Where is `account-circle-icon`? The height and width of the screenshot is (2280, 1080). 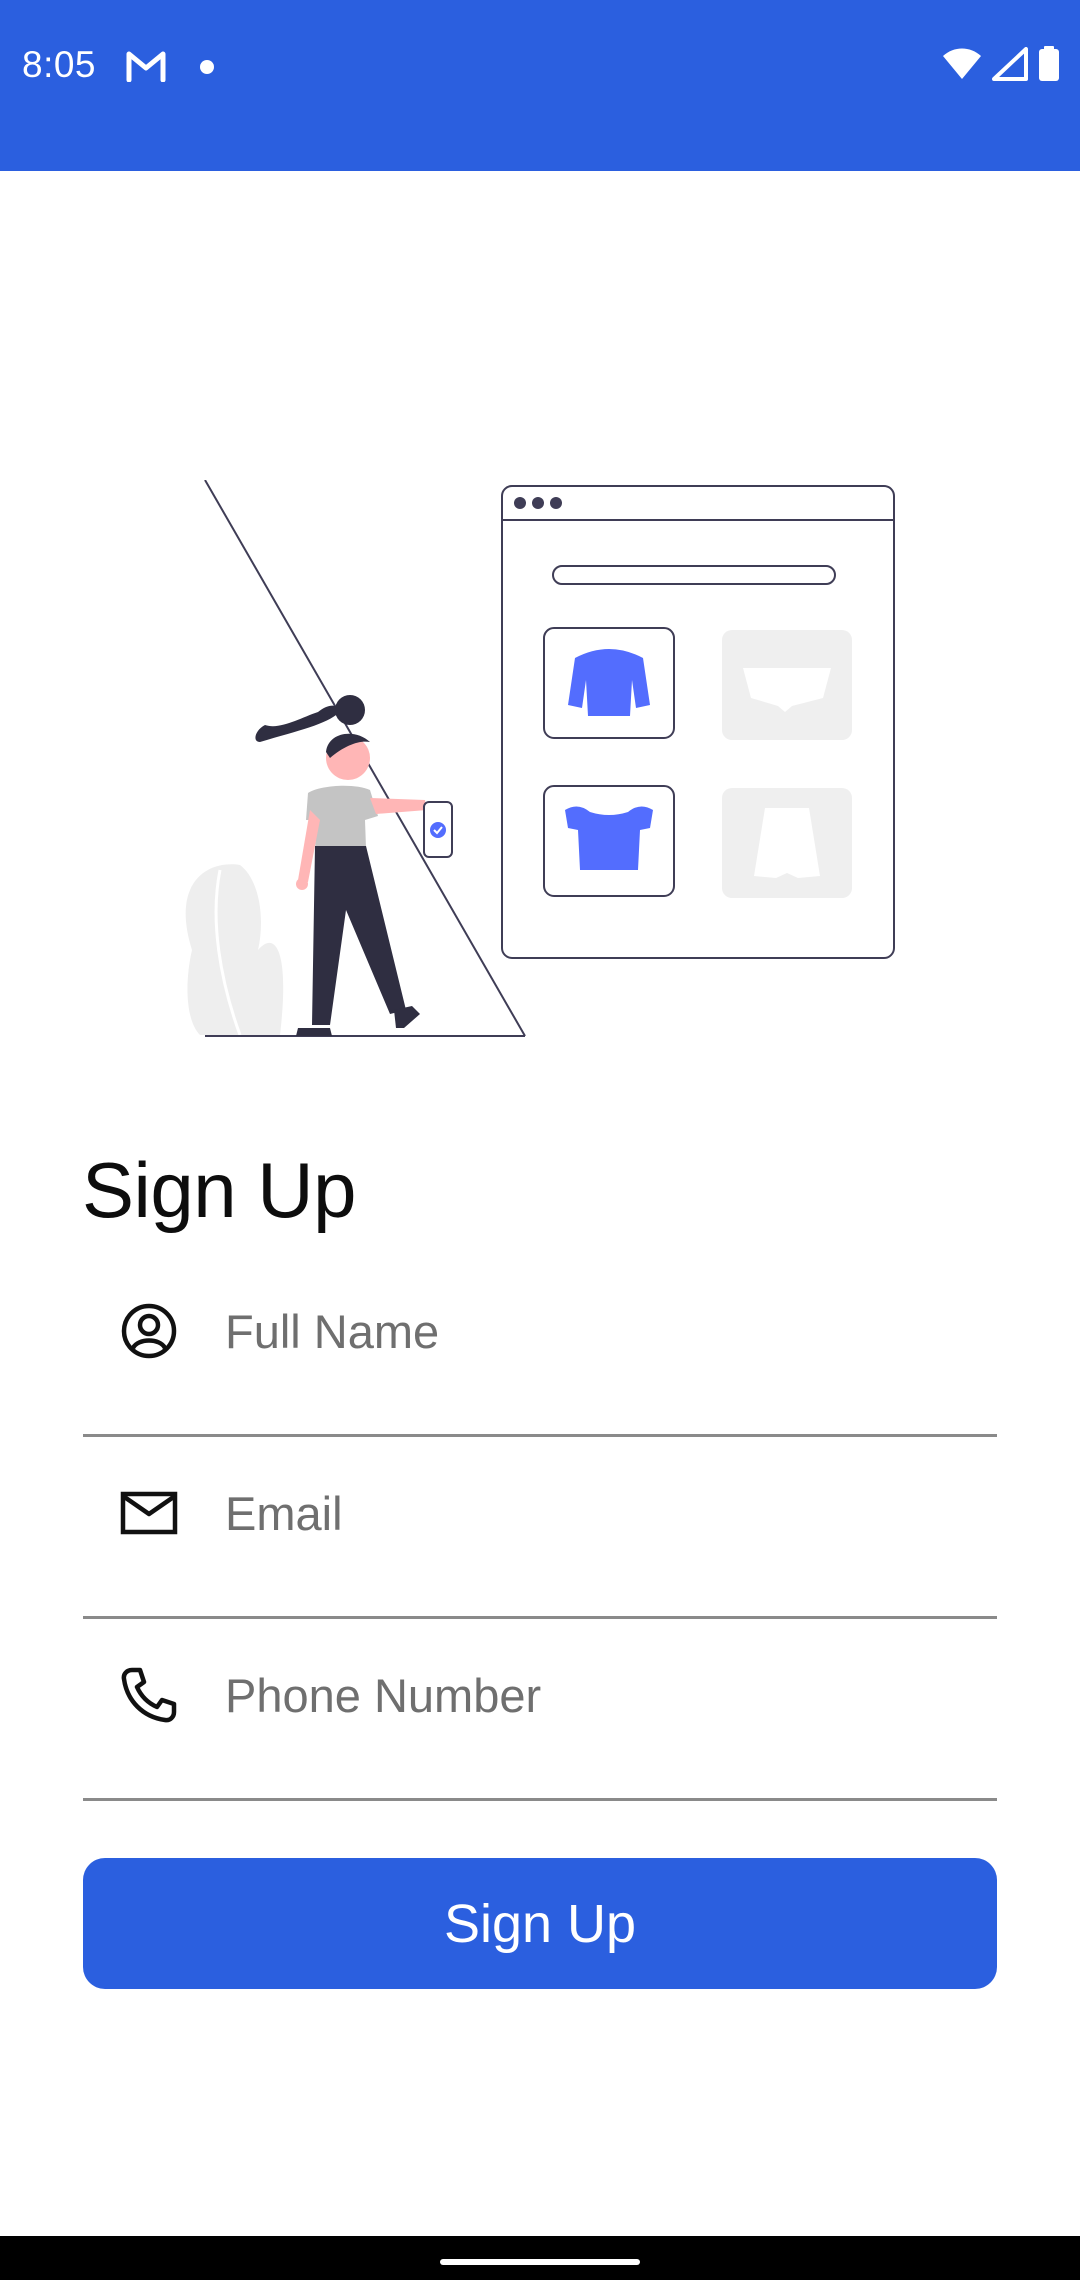
account-circle-icon is located at coordinates (149, 1331).